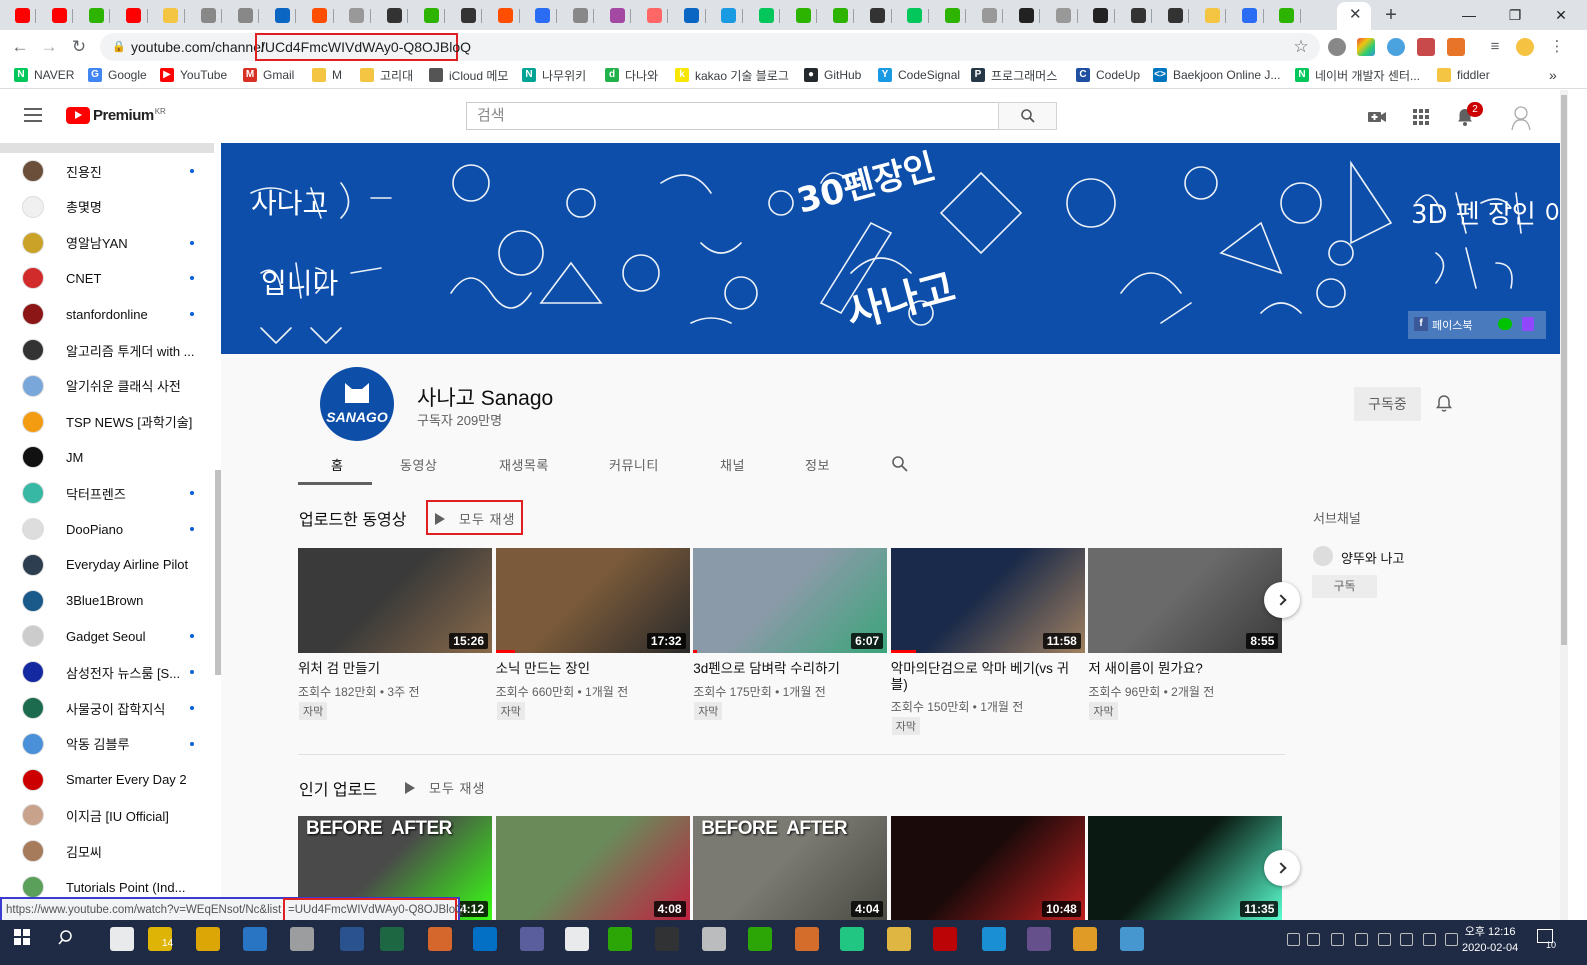 The width and height of the screenshot is (1587, 965). I want to click on sidebar-subscription-item: 총몇명, so click(107, 207).